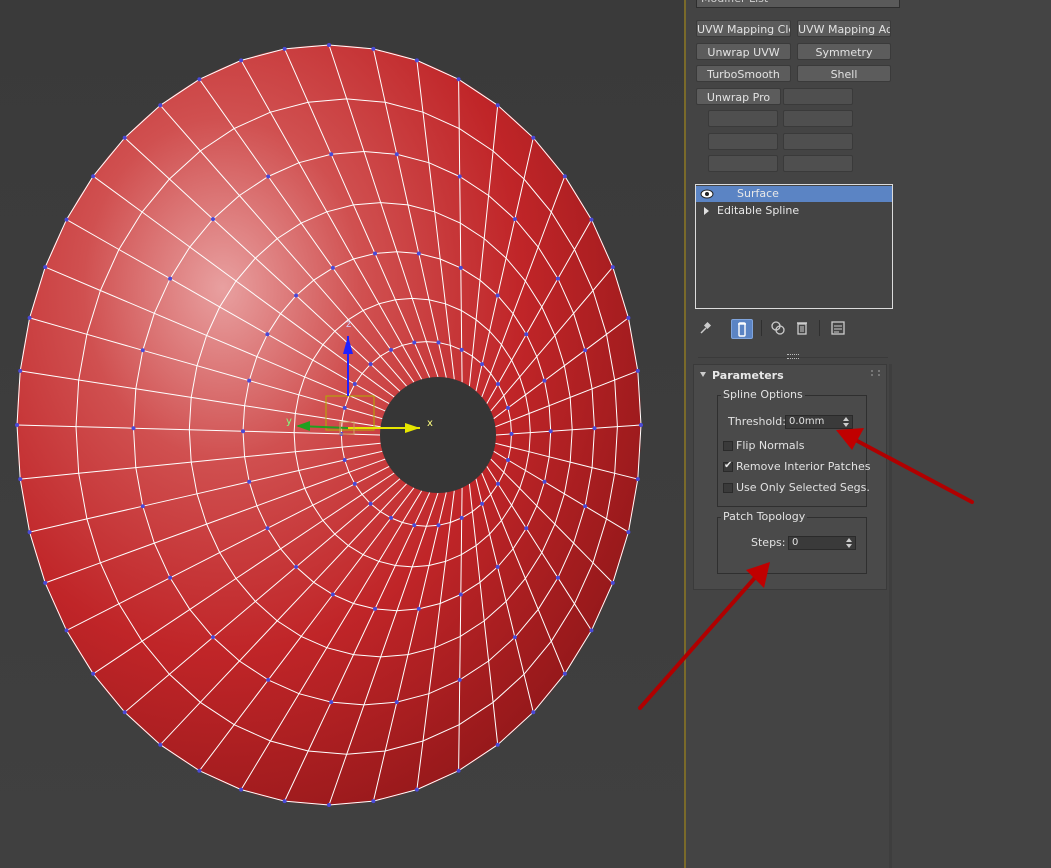  I want to click on stack-item-surface: Surface, so click(794, 194).